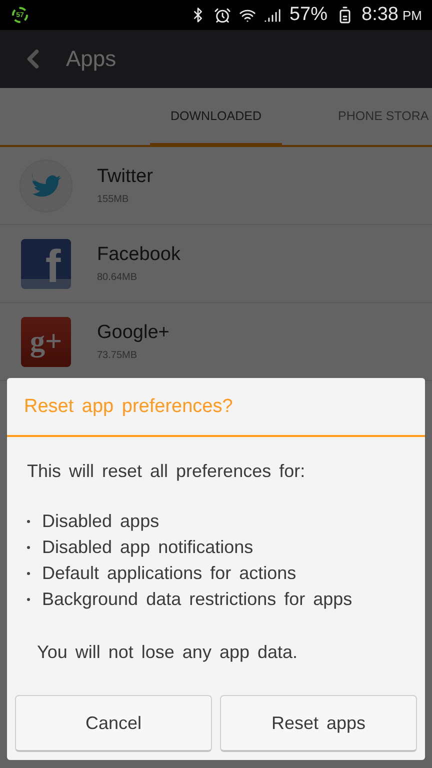 The image size is (432, 768). I want to click on cancel-button: Cancel, so click(113, 723).